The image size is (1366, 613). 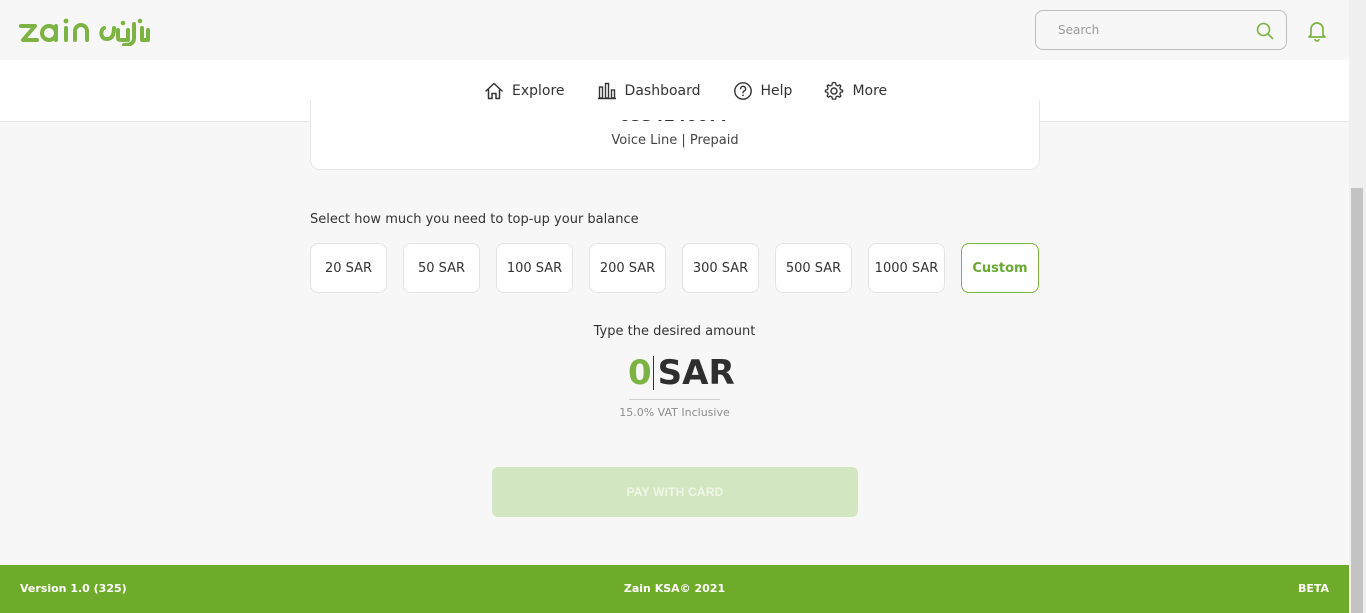 I want to click on text-caret, so click(x=653, y=373).